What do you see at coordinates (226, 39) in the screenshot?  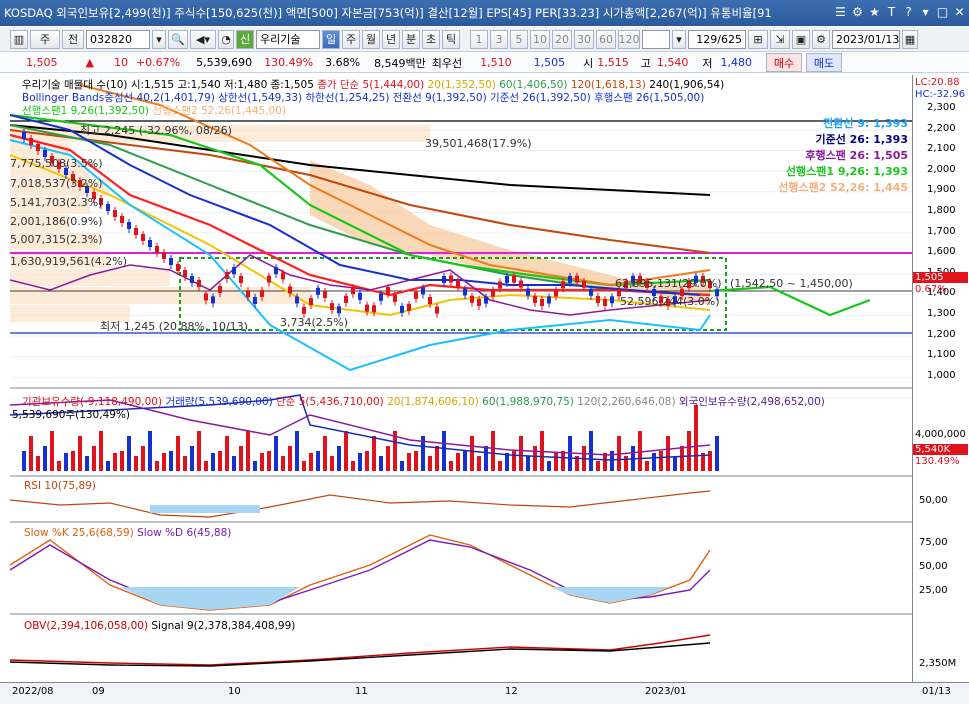 I see `history-icon: ◔` at bounding box center [226, 39].